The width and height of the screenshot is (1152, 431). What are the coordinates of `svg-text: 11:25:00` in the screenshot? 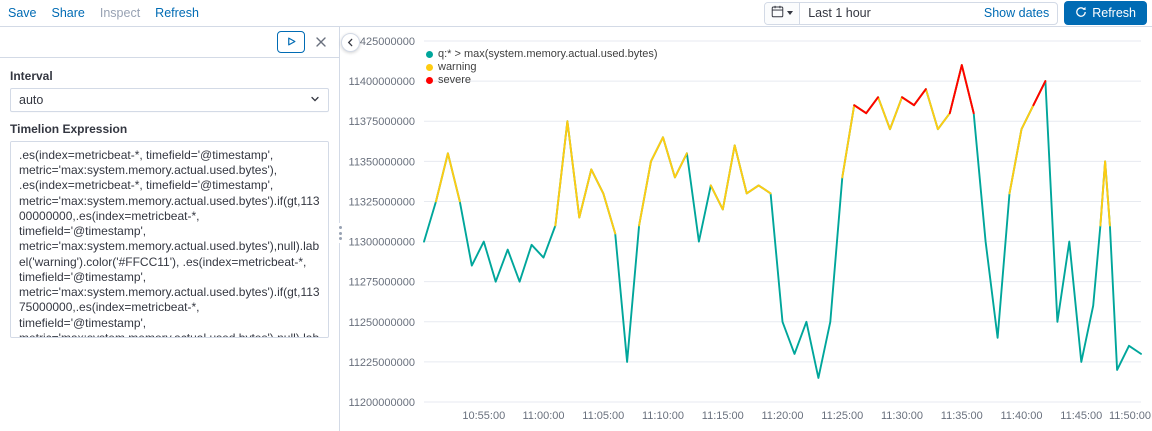 It's located at (842, 416).